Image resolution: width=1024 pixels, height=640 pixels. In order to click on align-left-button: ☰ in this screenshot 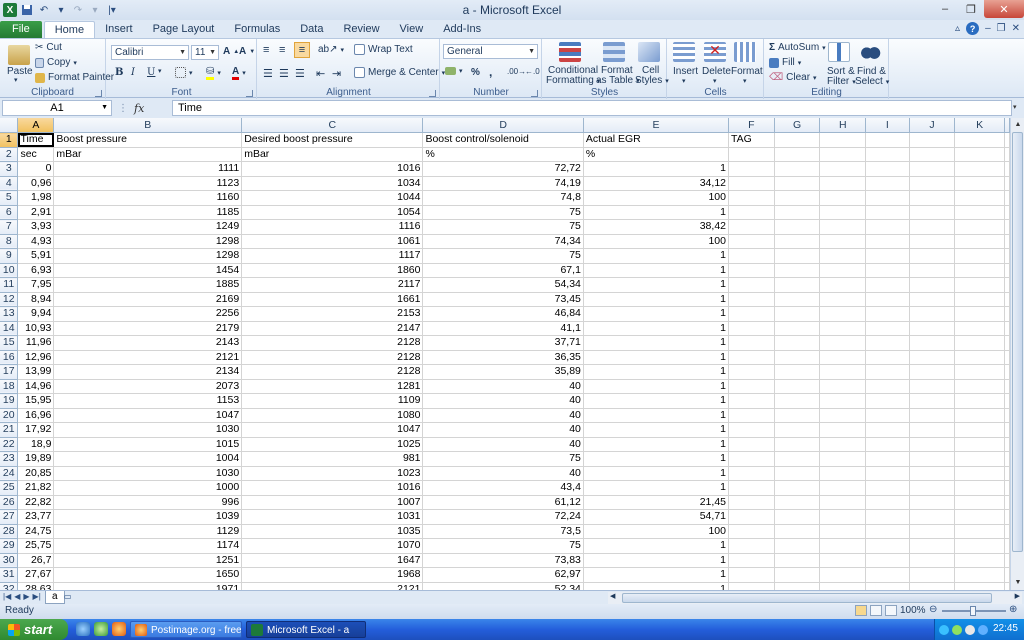, I will do `click(268, 73)`.